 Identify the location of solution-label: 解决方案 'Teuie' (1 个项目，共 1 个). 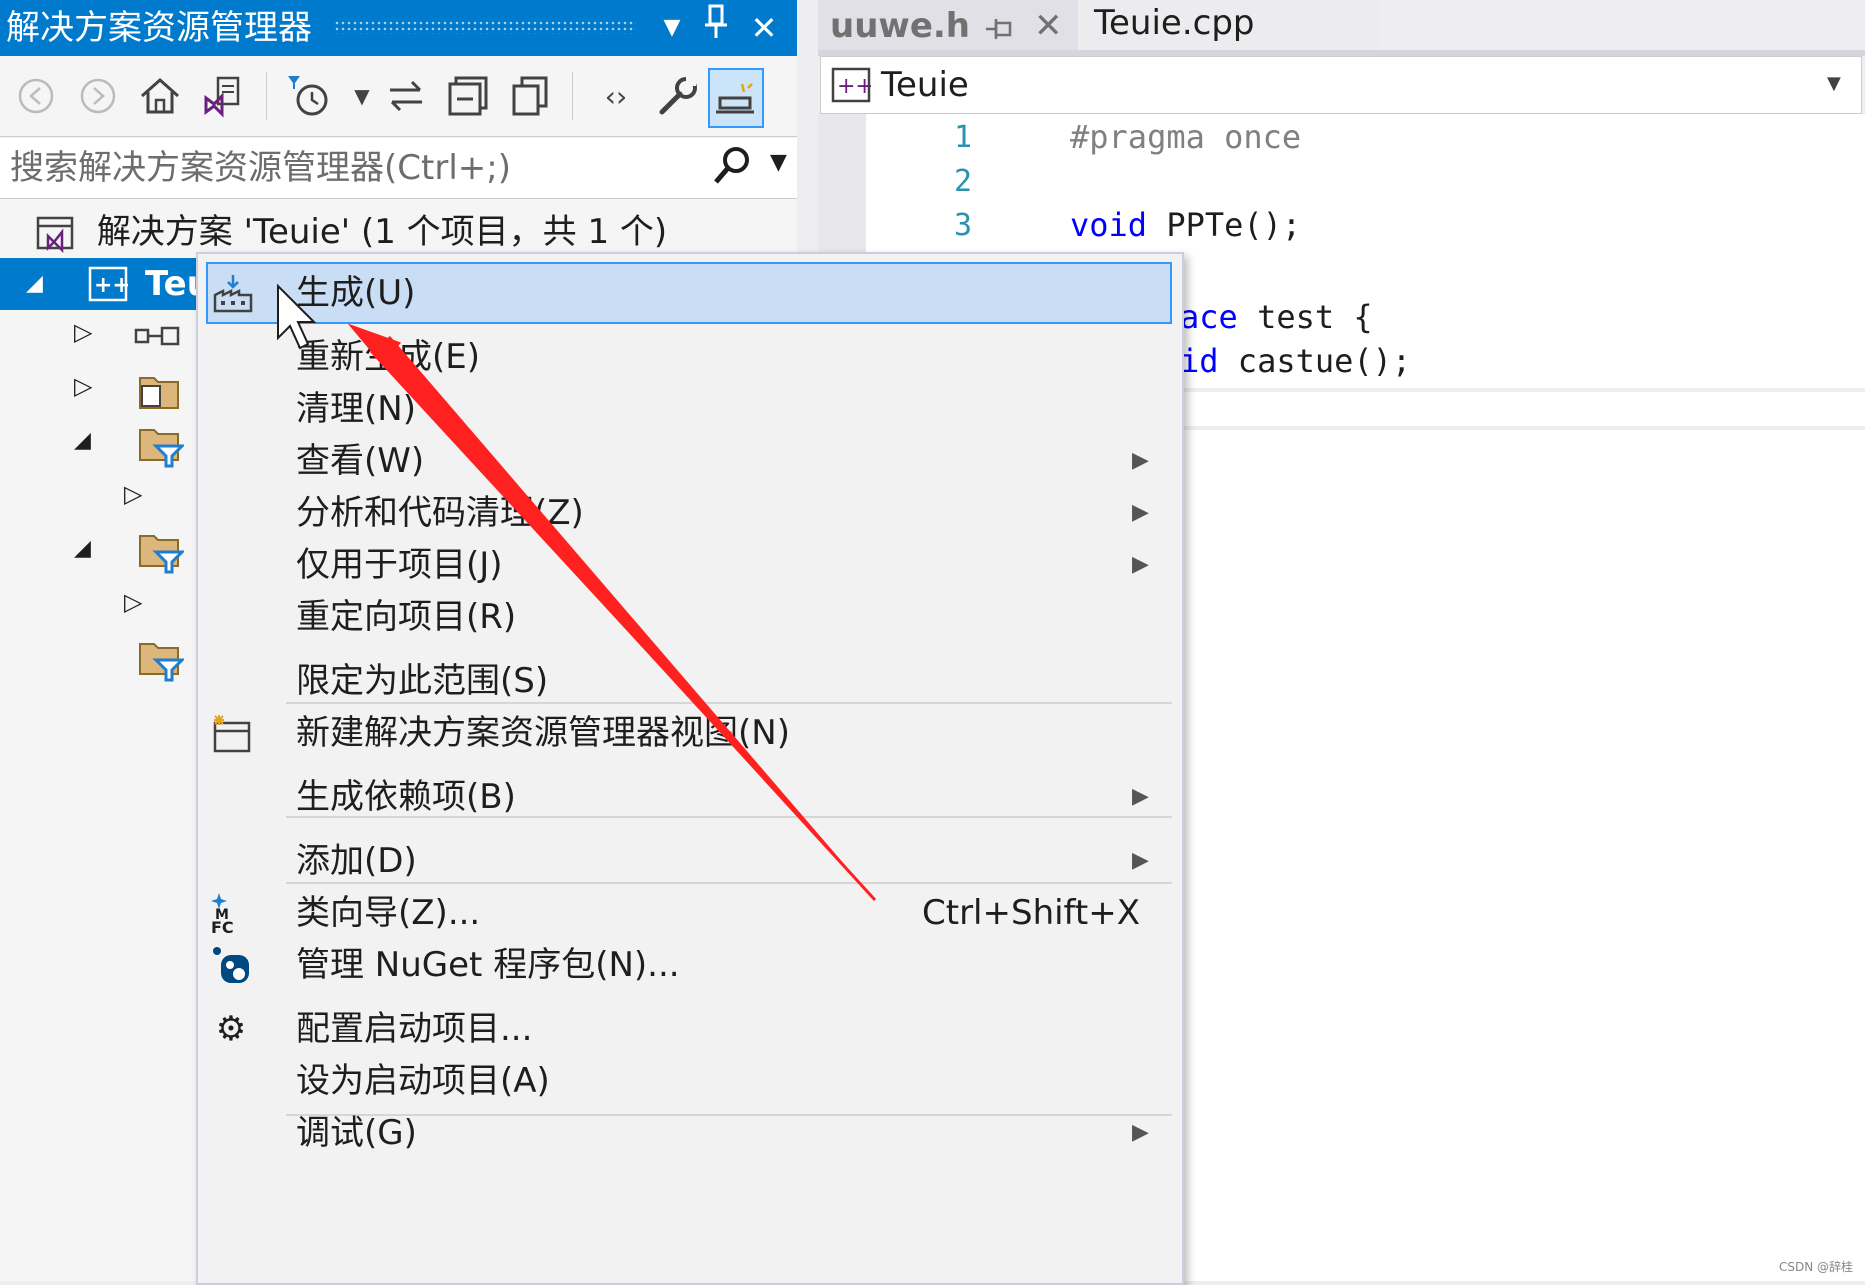
(382, 232).